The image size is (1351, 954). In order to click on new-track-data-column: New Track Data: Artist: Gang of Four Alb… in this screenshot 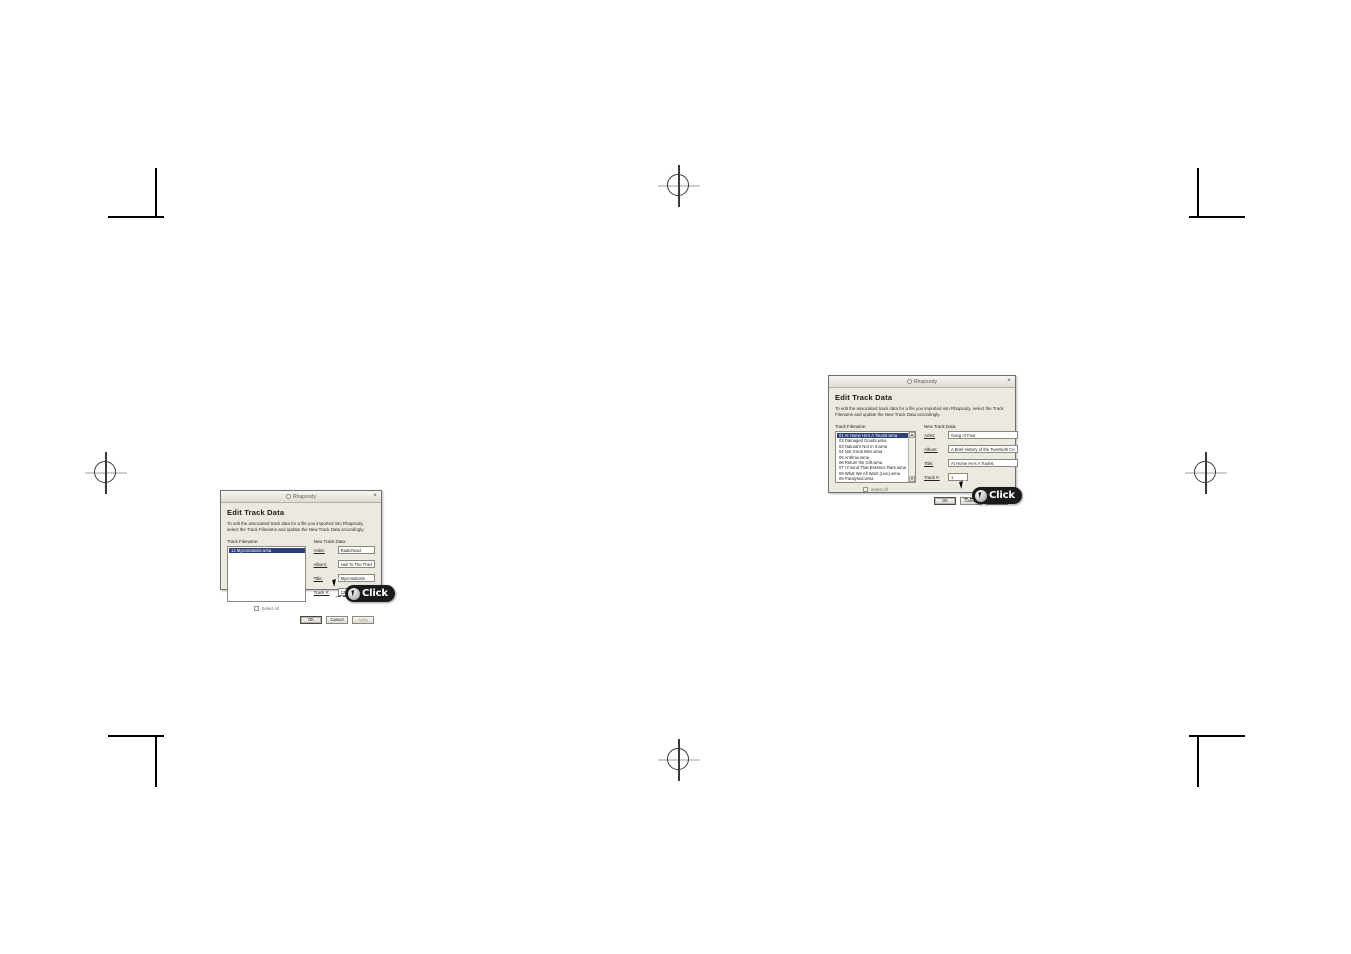, I will do `click(971, 458)`.